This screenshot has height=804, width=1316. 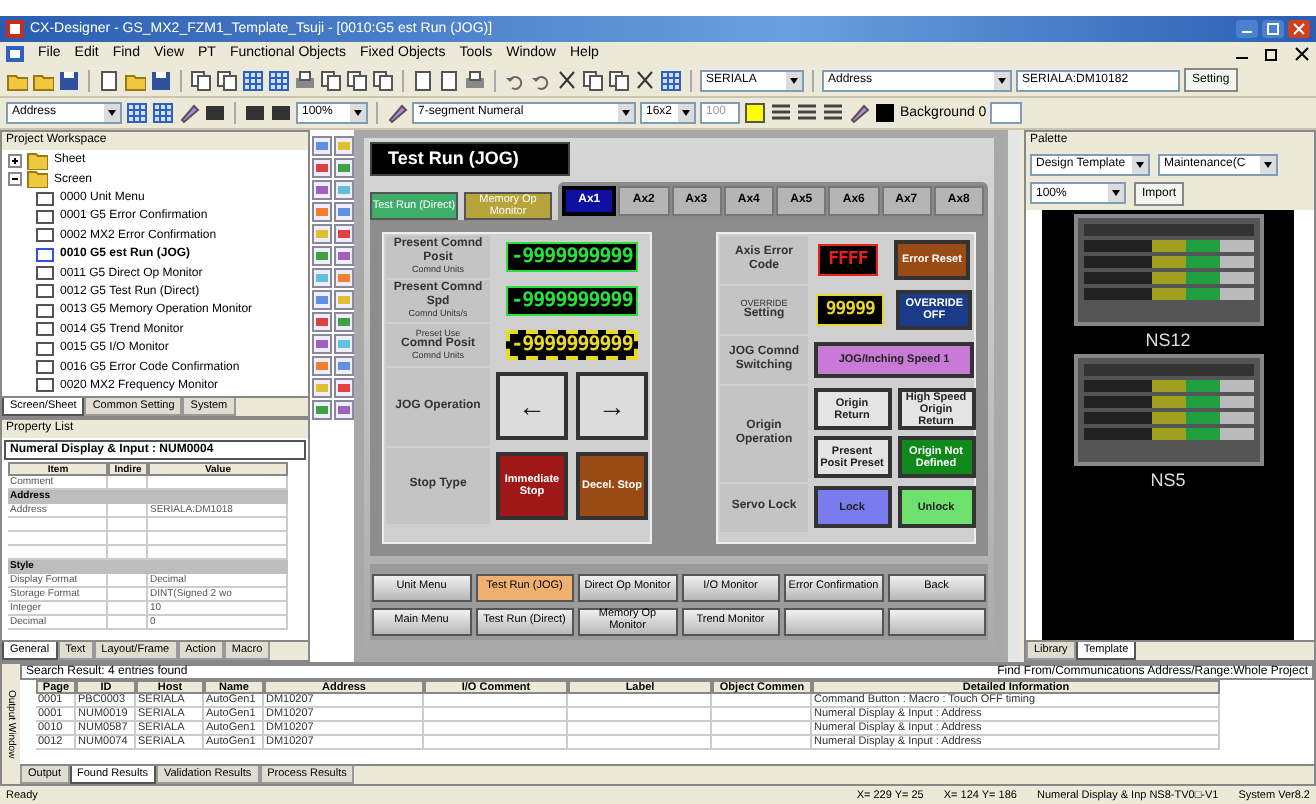 I want to click on panel-button: →, so click(x=612, y=406).